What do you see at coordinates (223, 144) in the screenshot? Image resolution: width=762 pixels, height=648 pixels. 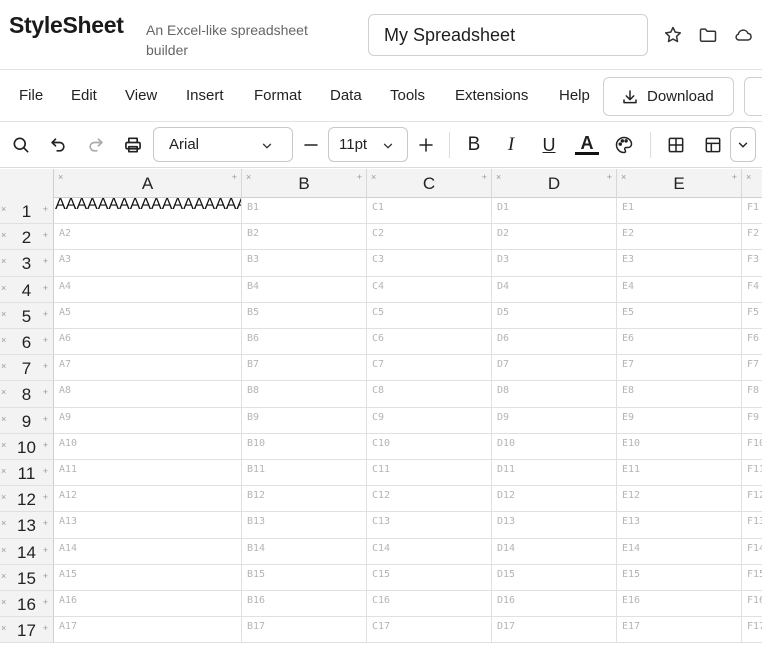 I see `font-family-select: Arial` at bounding box center [223, 144].